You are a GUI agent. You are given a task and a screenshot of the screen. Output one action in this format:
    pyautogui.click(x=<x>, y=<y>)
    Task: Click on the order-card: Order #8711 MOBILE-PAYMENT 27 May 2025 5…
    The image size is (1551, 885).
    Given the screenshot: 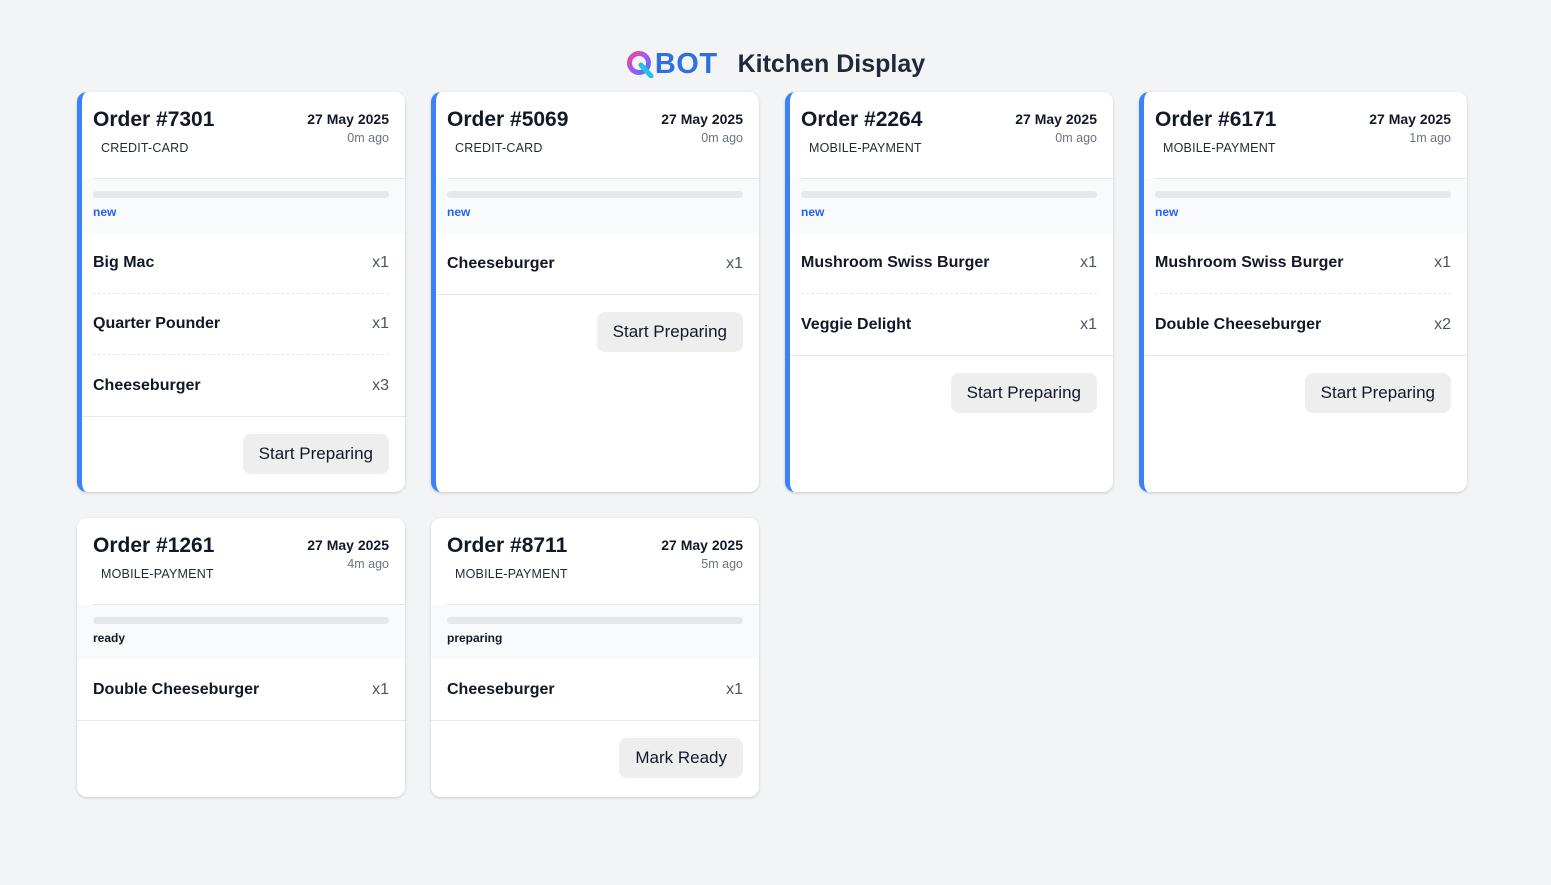 What is the action you would take?
    pyautogui.click(x=595, y=657)
    